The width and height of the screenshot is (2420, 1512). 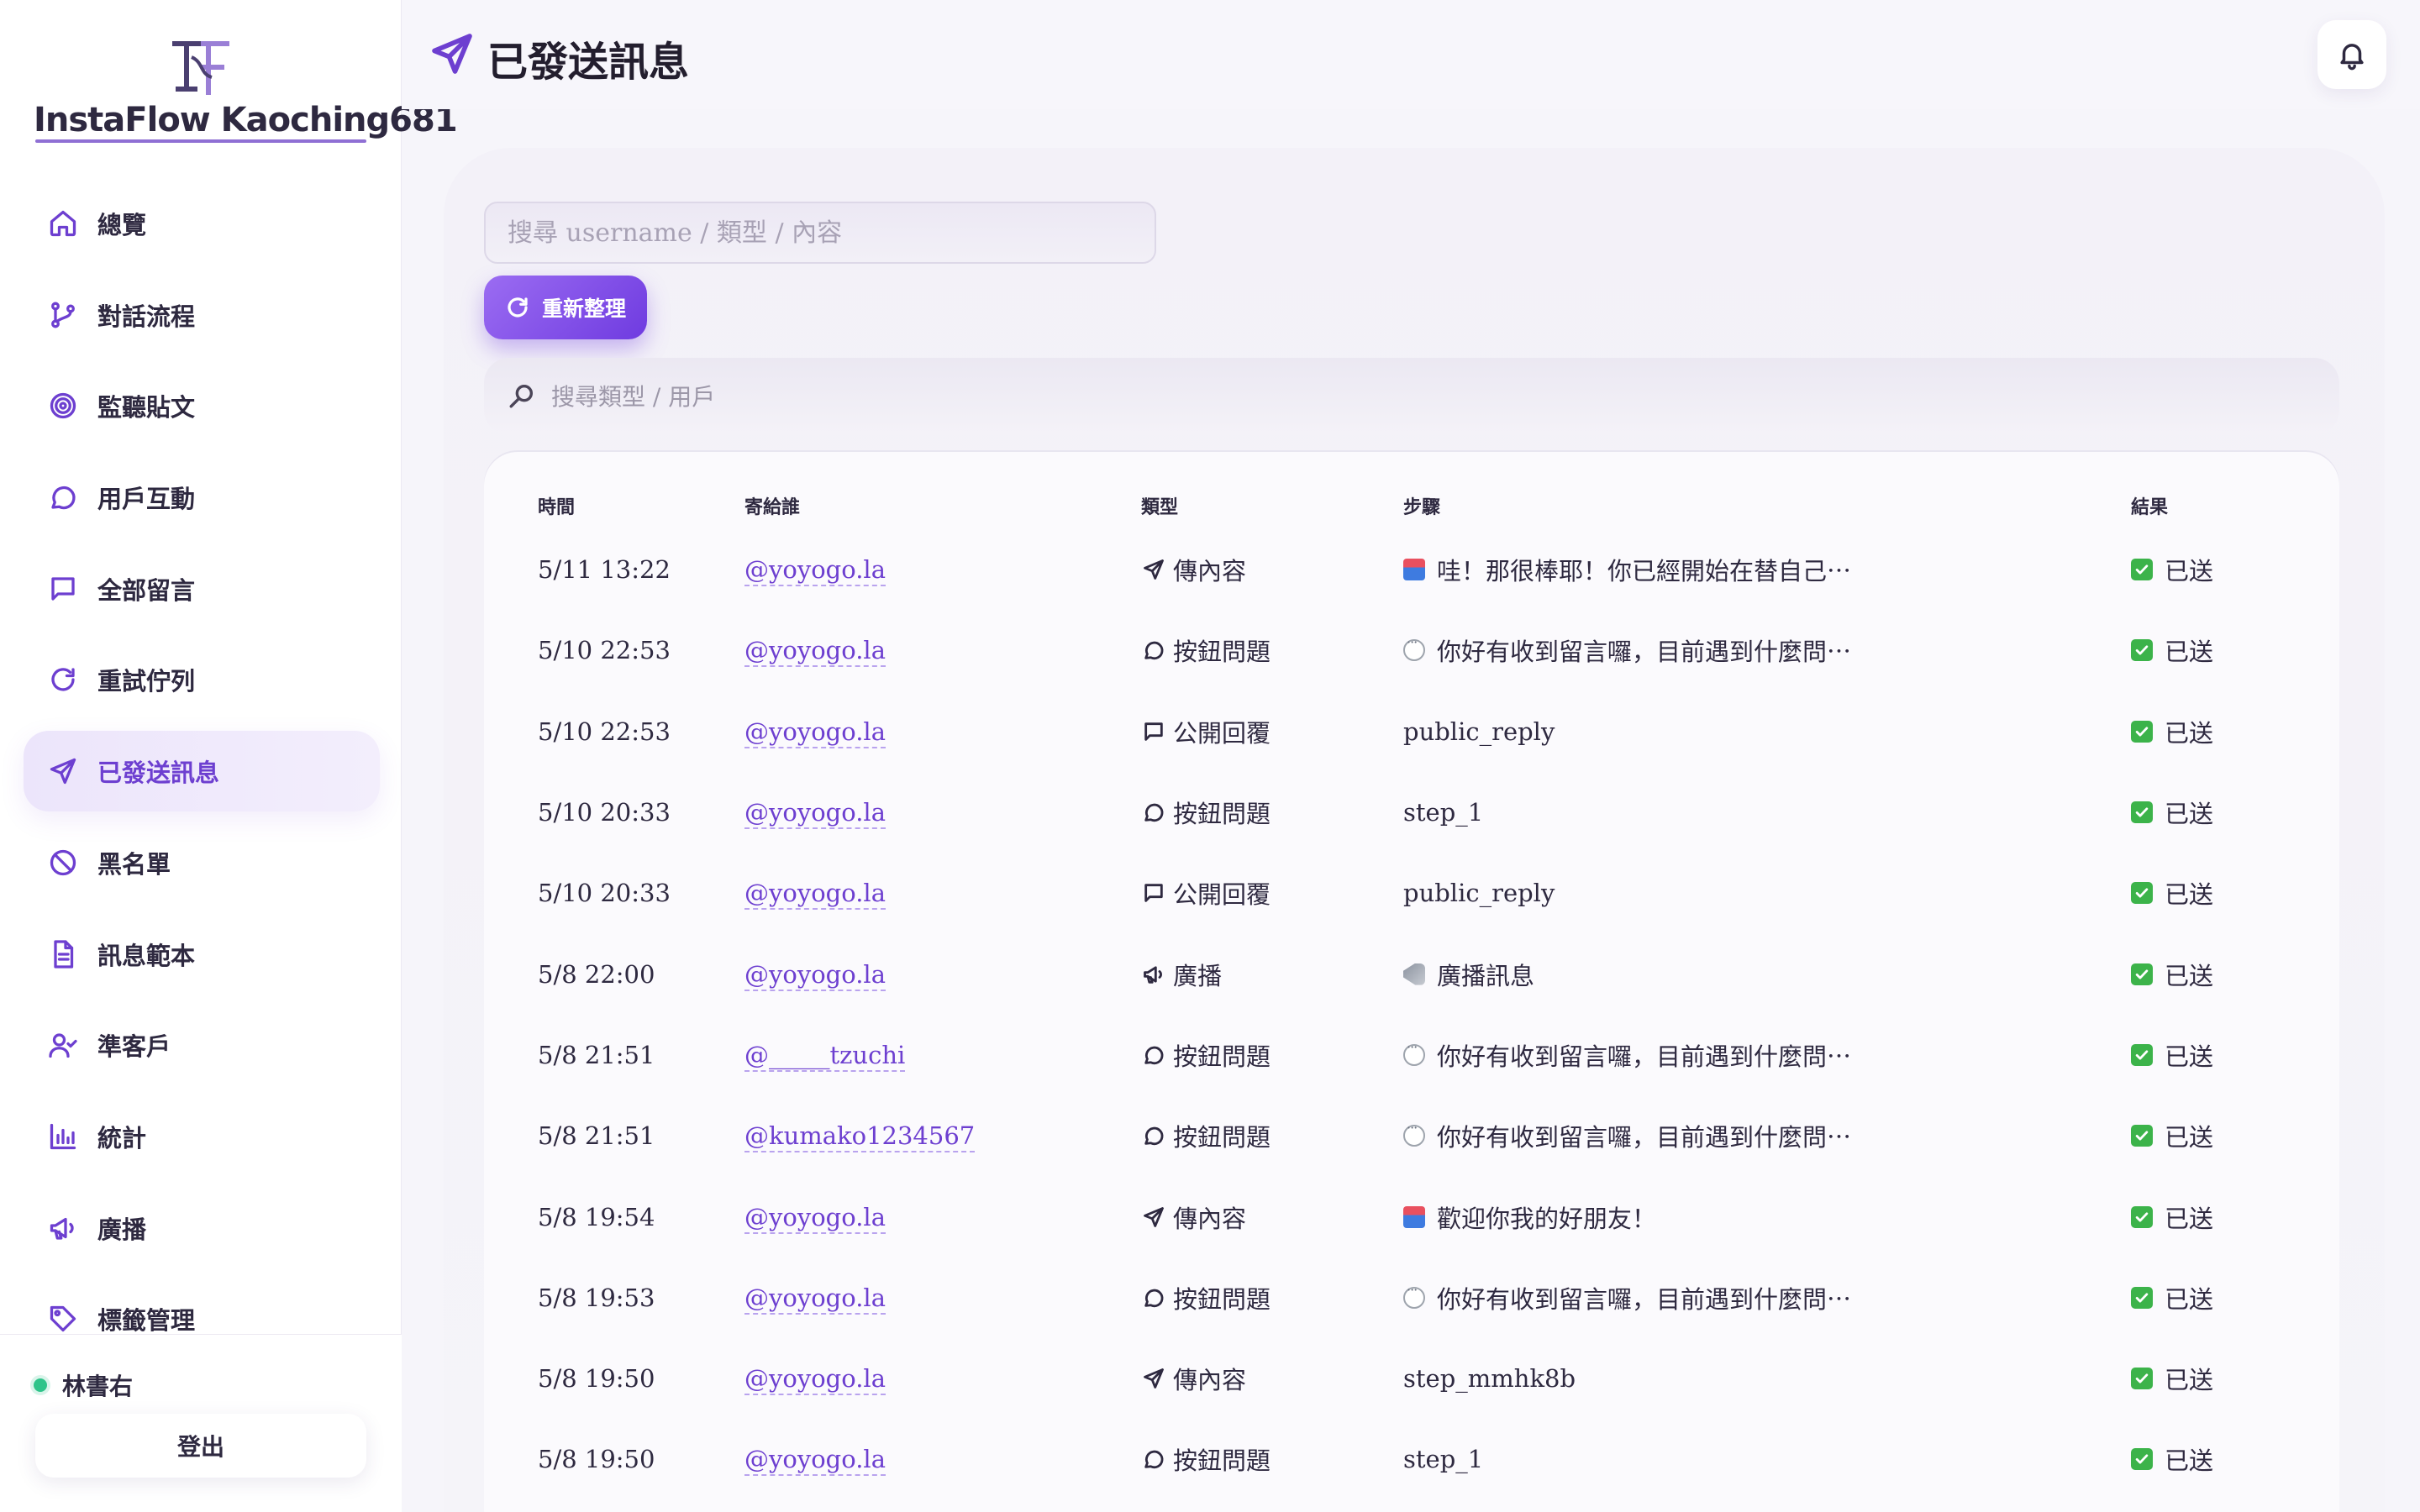 I want to click on cell-time: 5/11 13:22, so click(x=604, y=570).